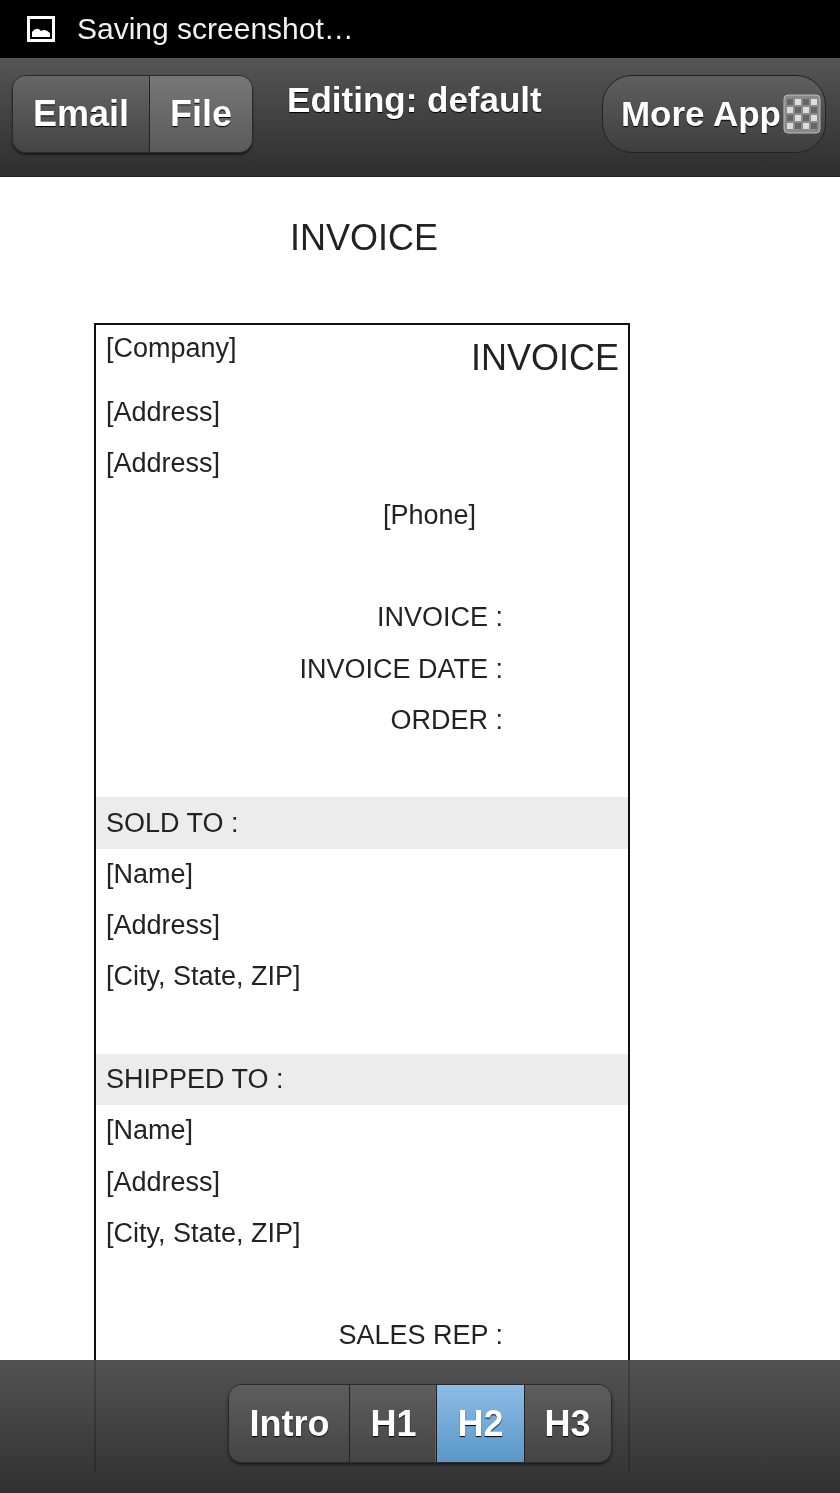  What do you see at coordinates (364, 238) in the screenshot?
I see `page-title: INVOICE` at bounding box center [364, 238].